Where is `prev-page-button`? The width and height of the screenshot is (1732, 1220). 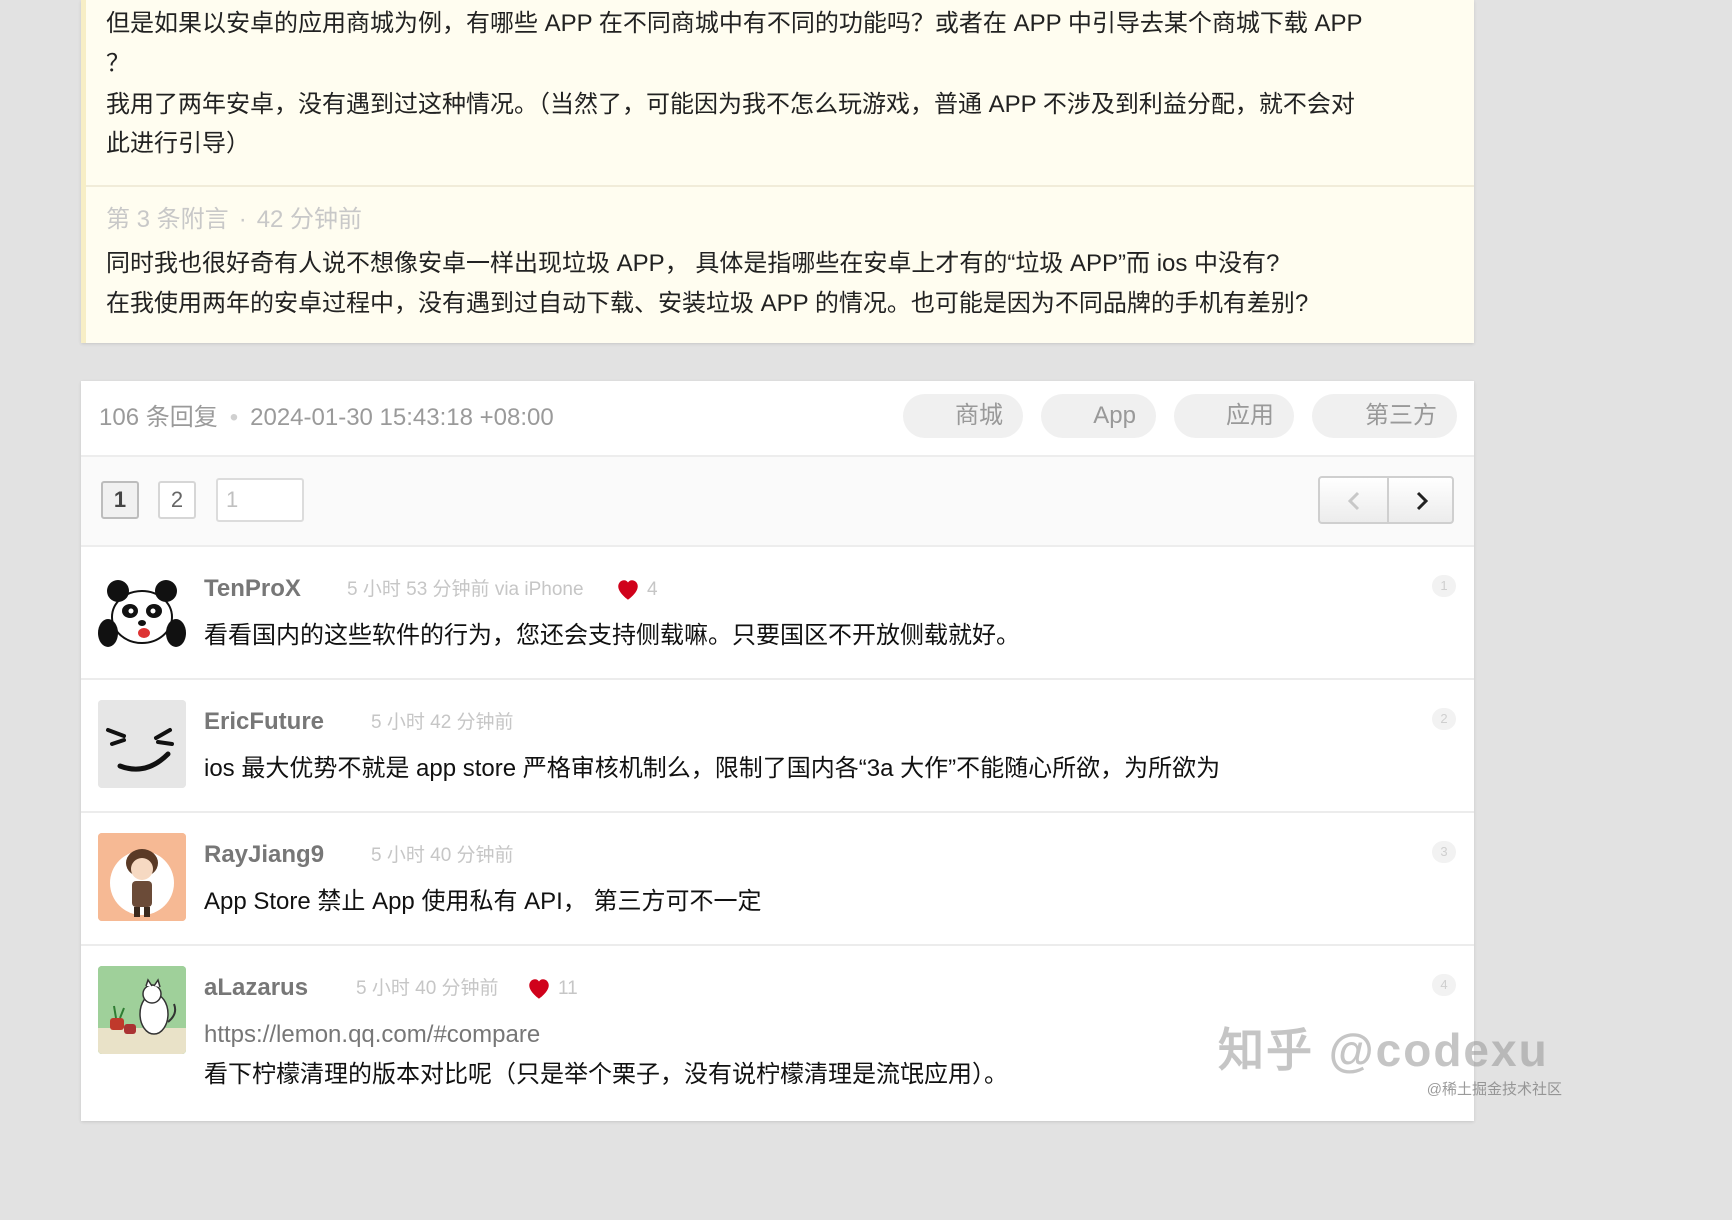
prev-page-button is located at coordinates (1354, 500).